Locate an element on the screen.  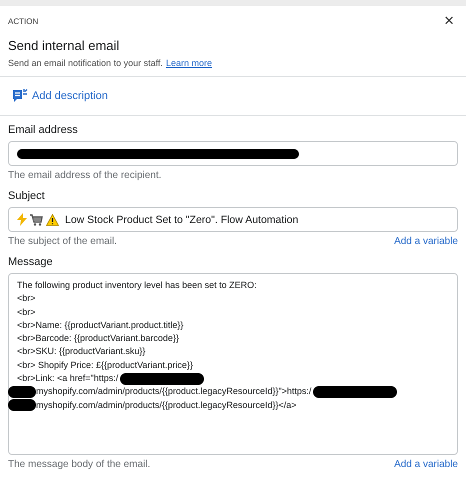
message-line: myshopify.com/admin/products/{{product.legacyResourceId}}">https:/ is located at coordinates (174, 391).